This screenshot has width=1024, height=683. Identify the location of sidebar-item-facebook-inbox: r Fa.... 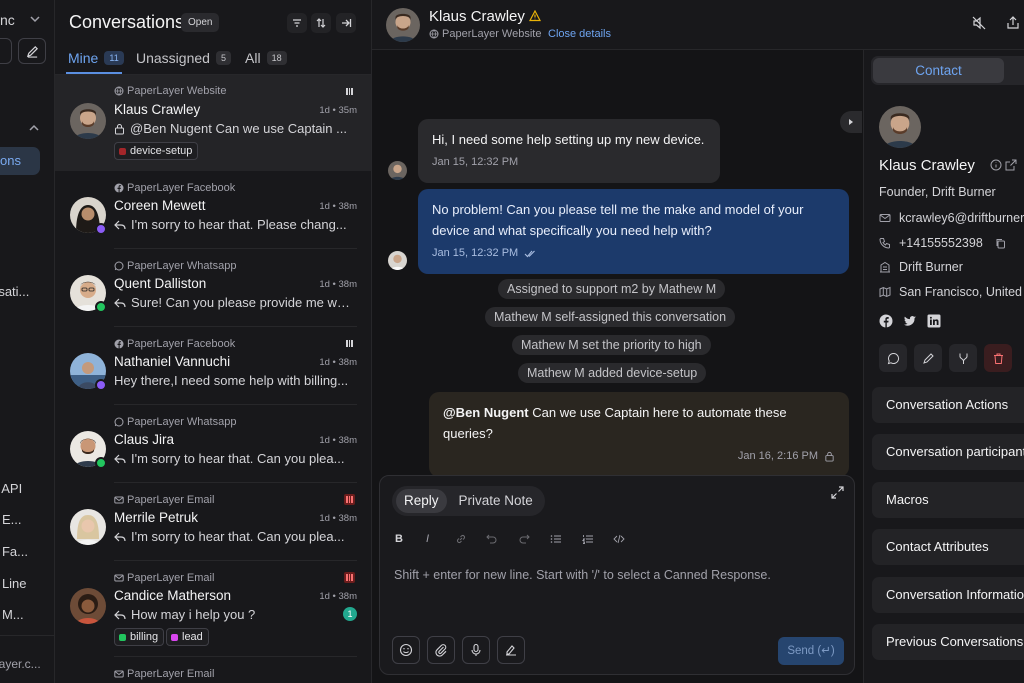
(14, 551).